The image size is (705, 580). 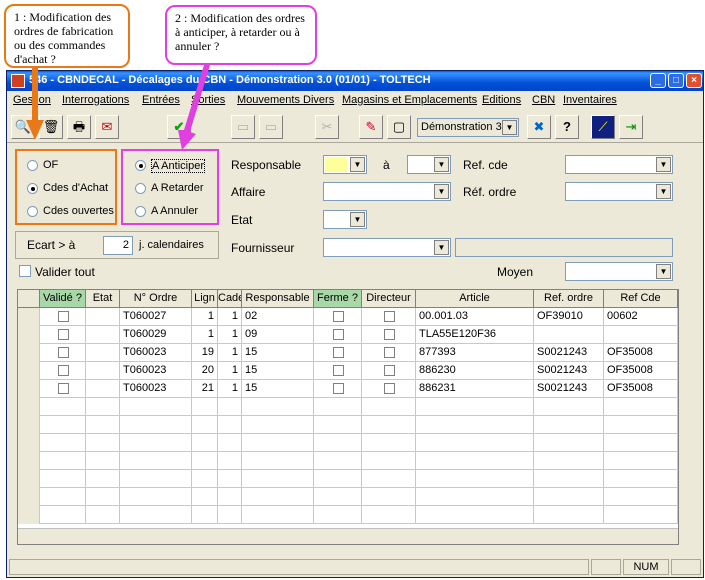 What do you see at coordinates (389, 299) in the screenshot?
I see `col-directeur: Directeur` at bounding box center [389, 299].